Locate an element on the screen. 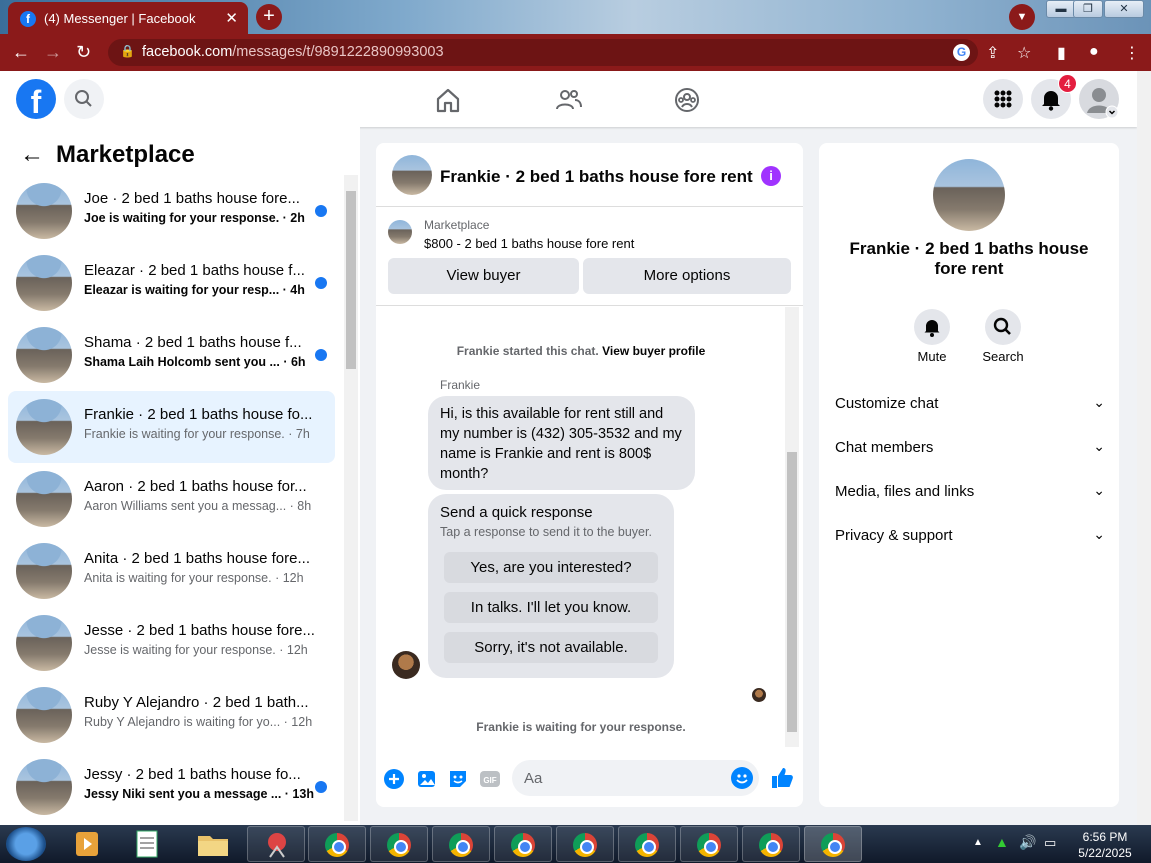 Image resolution: width=1151 pixels, height=863 pixels. media-files-links-row: Media, files and links ⌄ is located at coordinates (970, 493).